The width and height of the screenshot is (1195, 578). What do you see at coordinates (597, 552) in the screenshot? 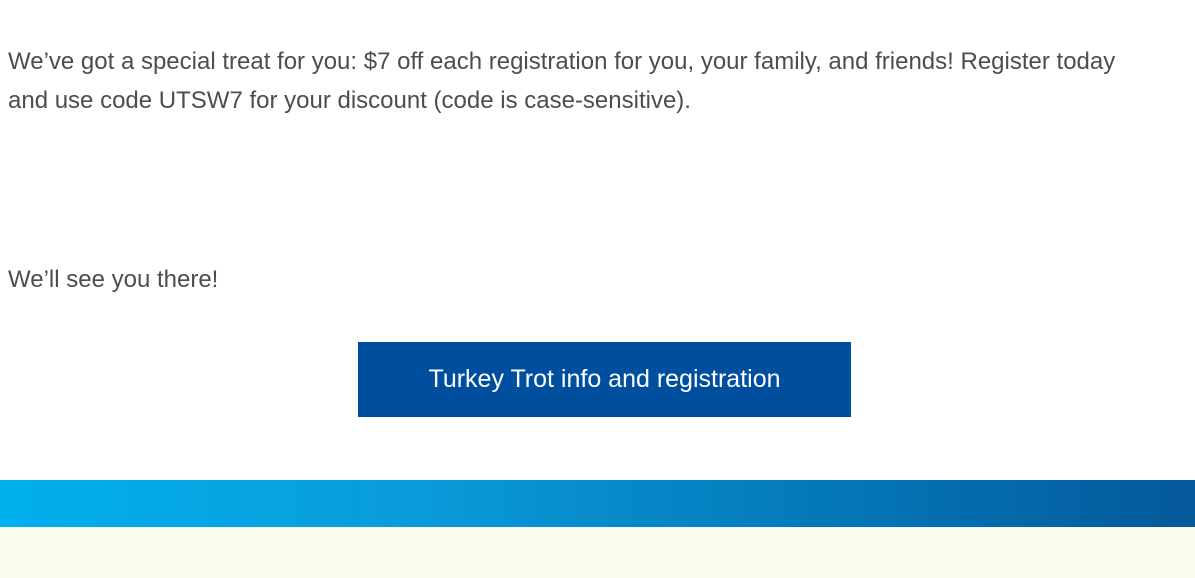
I see `footer-area` at bounding box center [597, 552].